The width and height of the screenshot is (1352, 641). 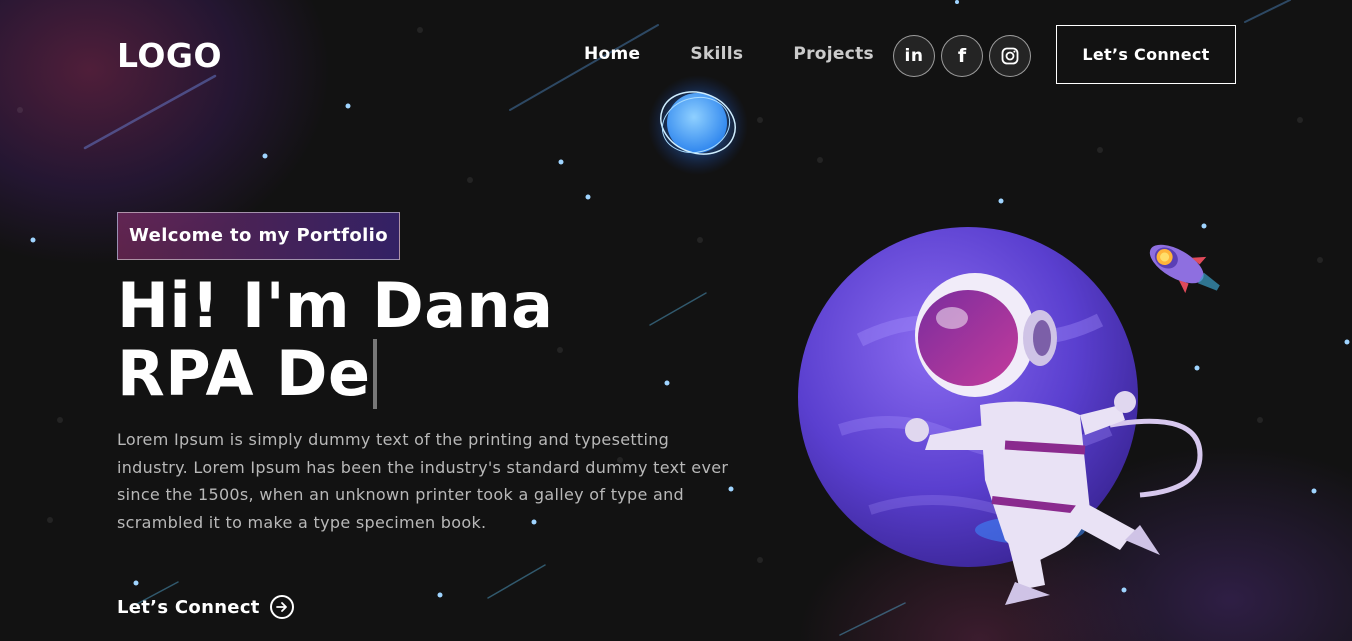 What do you see at coordinates (258, 236) in the screenshot?
I see `welcome-tagline: Welcome to my Portfolio` at bounding box center [258, 236].